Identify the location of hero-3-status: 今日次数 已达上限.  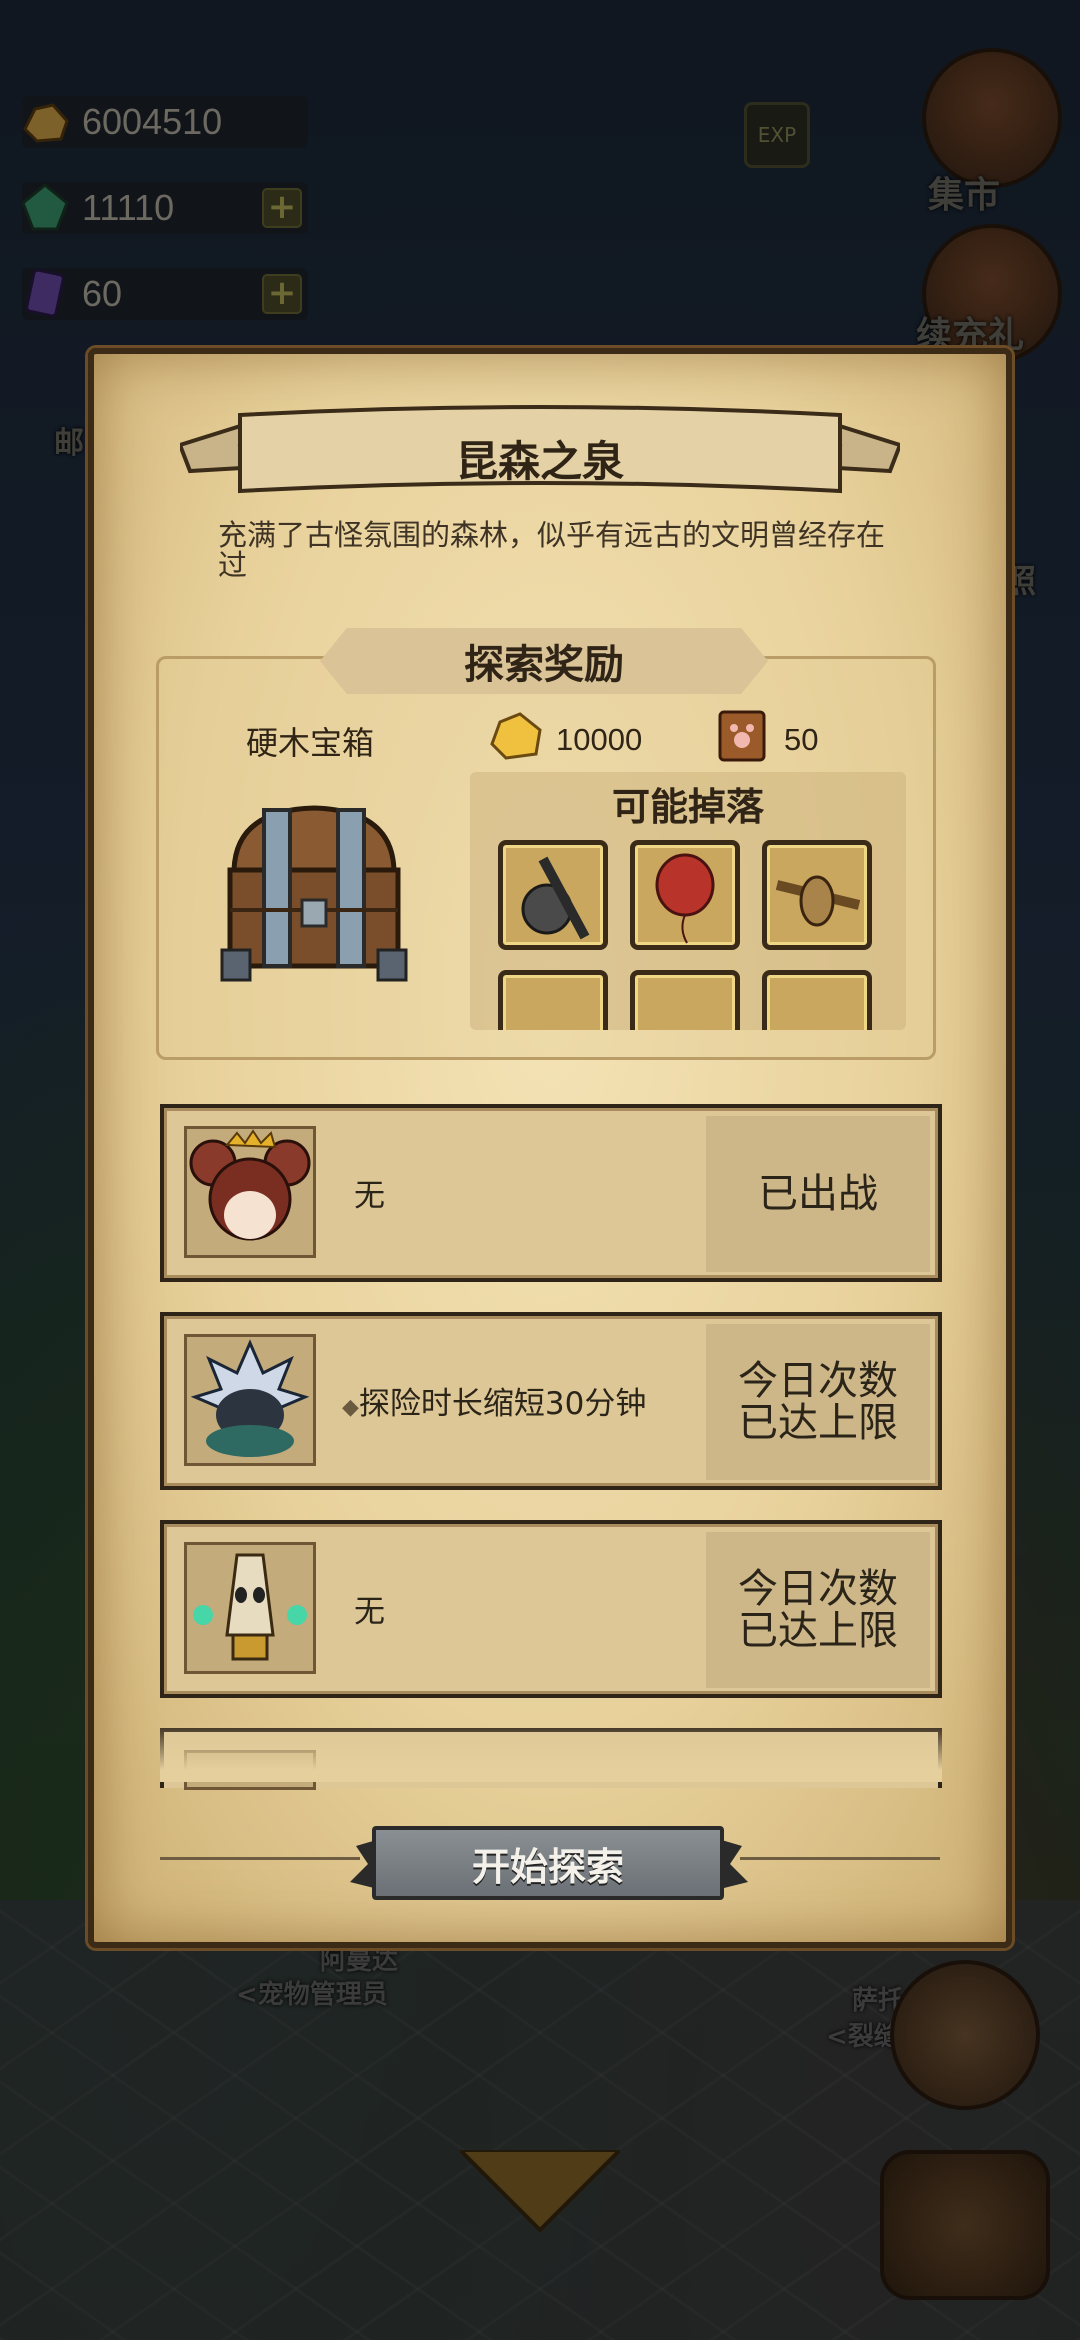
(818, 1610).